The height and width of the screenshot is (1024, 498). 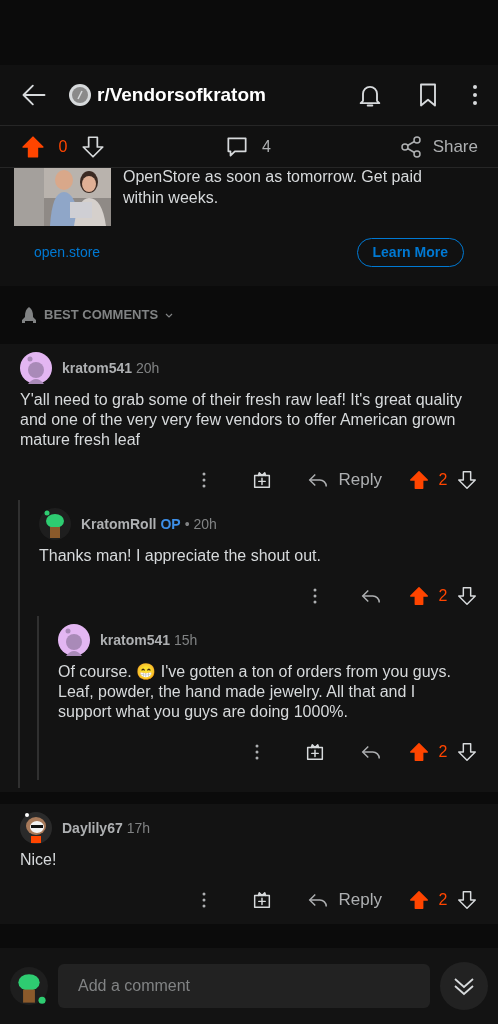 What do you see at coordinates (266, 146) in the screenshot?
I see `comment-count: 4` at bounding box center [266, 146].